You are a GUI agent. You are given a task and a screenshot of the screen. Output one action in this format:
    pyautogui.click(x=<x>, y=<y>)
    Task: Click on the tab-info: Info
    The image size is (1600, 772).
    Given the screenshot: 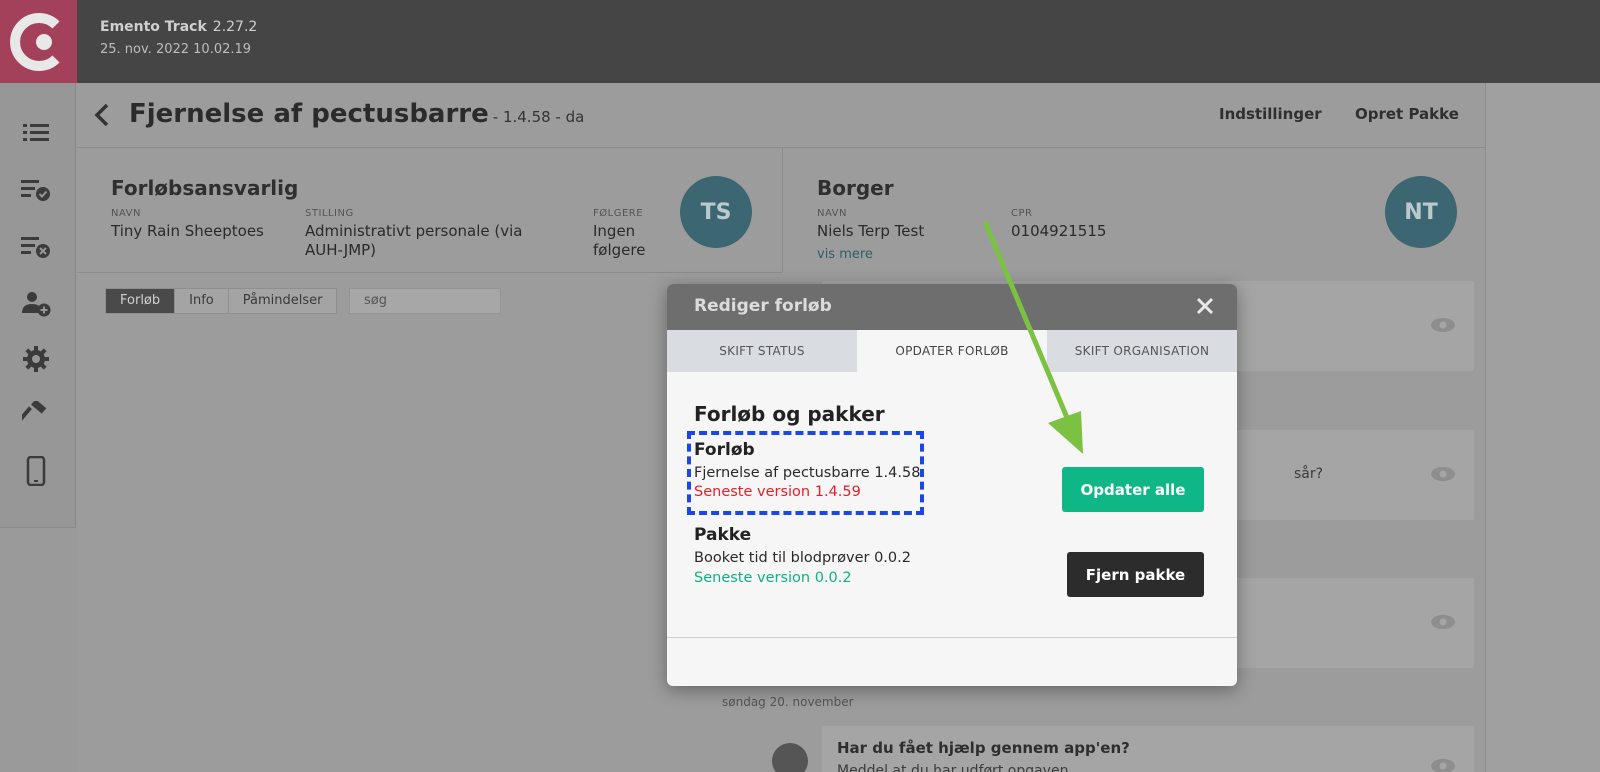 What is the action you would take?
    pyautogui.click(x=202, y=301)
    